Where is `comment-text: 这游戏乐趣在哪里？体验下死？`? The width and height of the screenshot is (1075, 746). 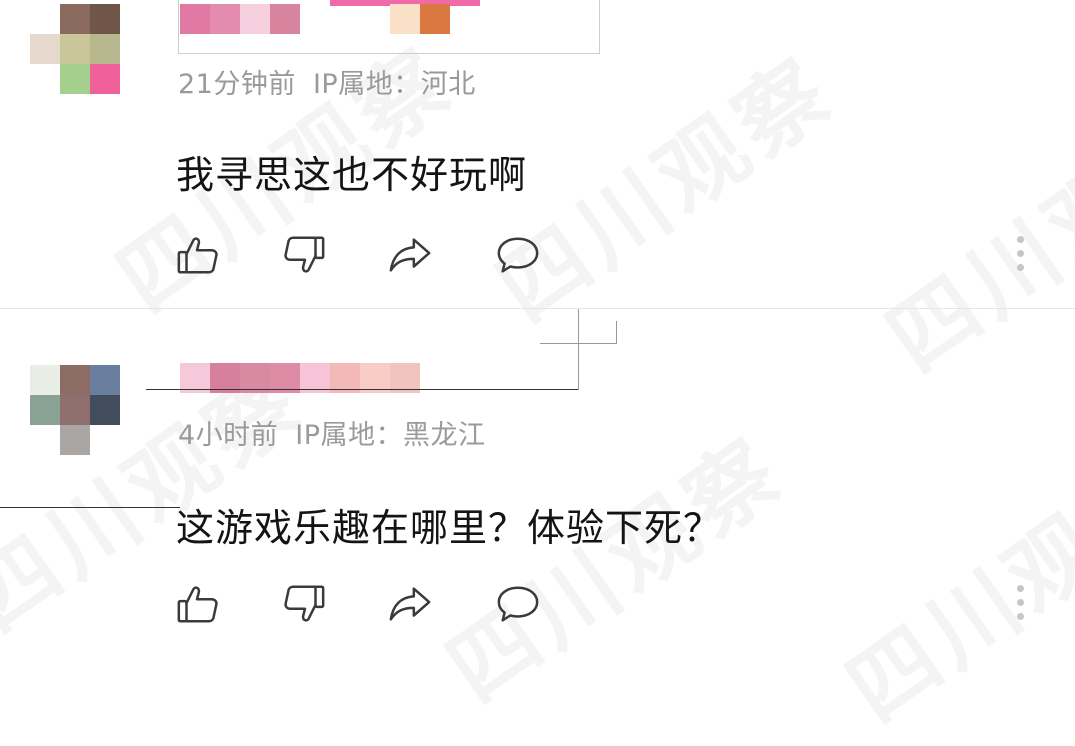
comment-text: 这游戏乐趣在哪里？体验下死？ is located at coordinates (449, 528).